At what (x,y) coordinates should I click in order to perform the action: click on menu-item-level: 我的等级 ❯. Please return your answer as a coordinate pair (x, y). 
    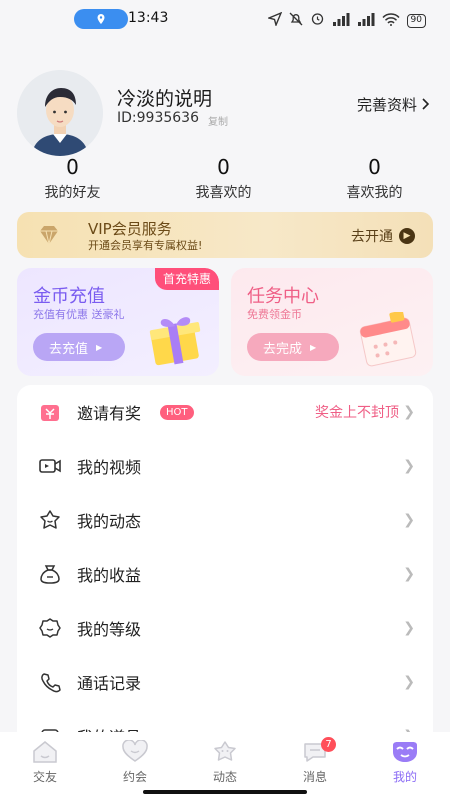
    Looking at the image, I should click on (225, 628).